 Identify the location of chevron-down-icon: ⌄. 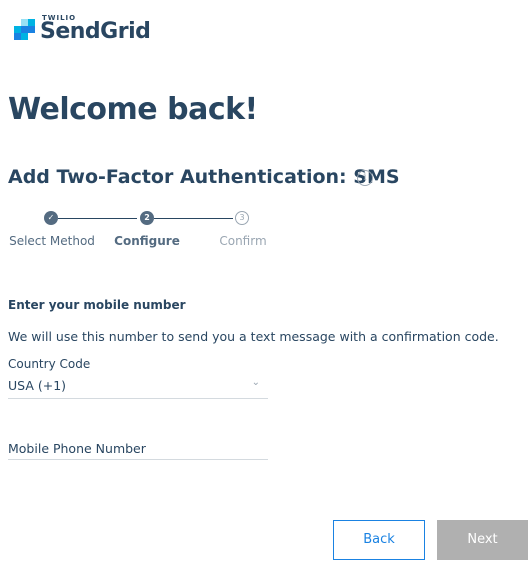
(255, 382).